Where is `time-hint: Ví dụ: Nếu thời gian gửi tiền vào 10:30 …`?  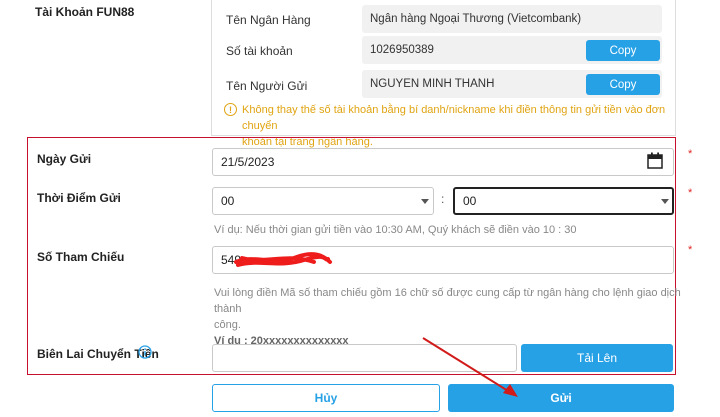 time-hint: Ví dụ: Nếu thời gian gửi tiền vào 10:30 … is located at coordinates (395, 230).